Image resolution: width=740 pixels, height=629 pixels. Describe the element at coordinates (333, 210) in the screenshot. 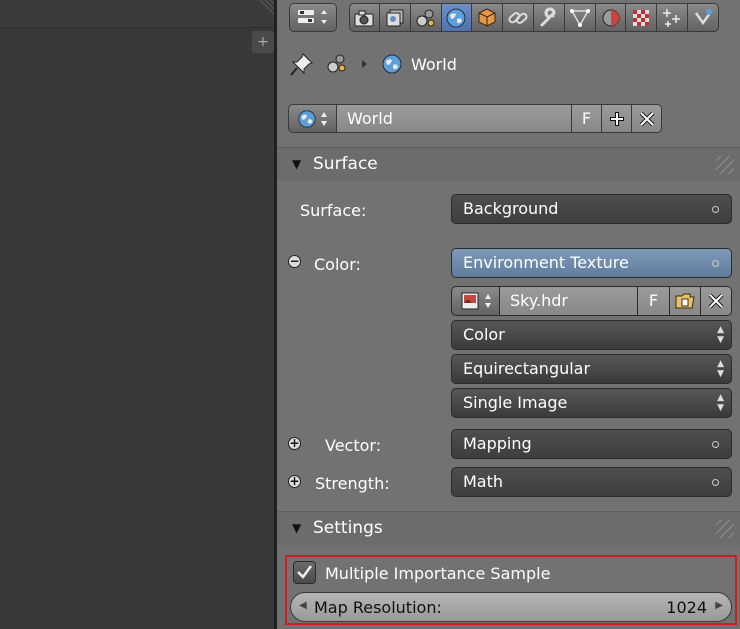

I see `surface-label: Surface:` at that location.